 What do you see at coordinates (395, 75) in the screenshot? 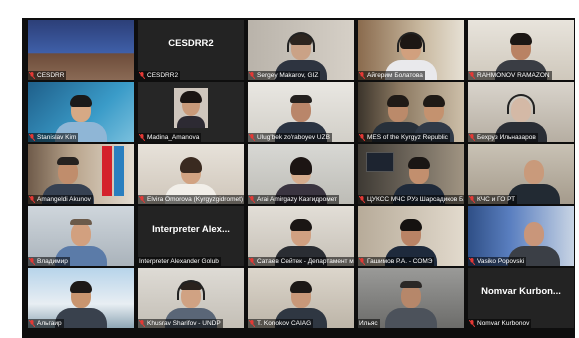
I see `participant-name: Айгерим Болатова` at bounding box center [395, 75].